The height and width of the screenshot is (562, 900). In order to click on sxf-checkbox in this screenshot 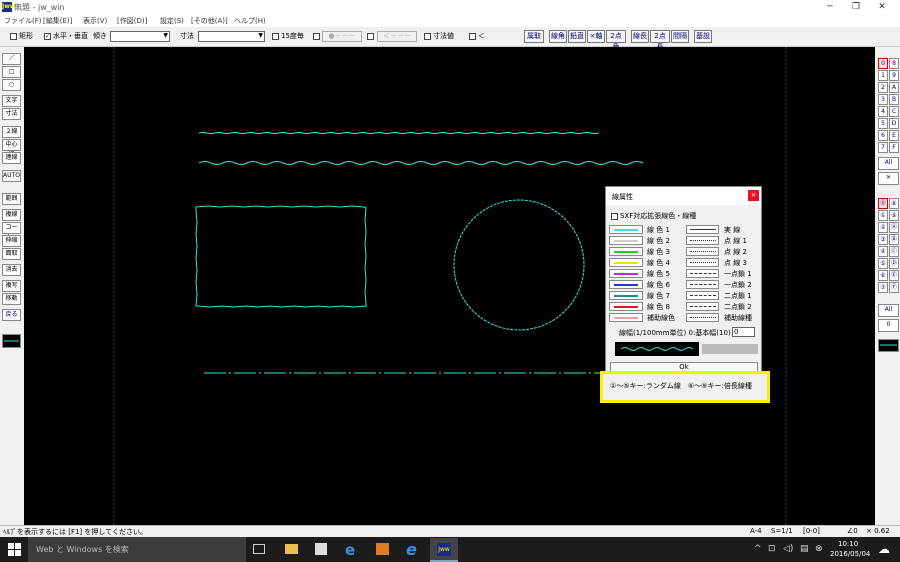, I will do `click(614, 216)`.